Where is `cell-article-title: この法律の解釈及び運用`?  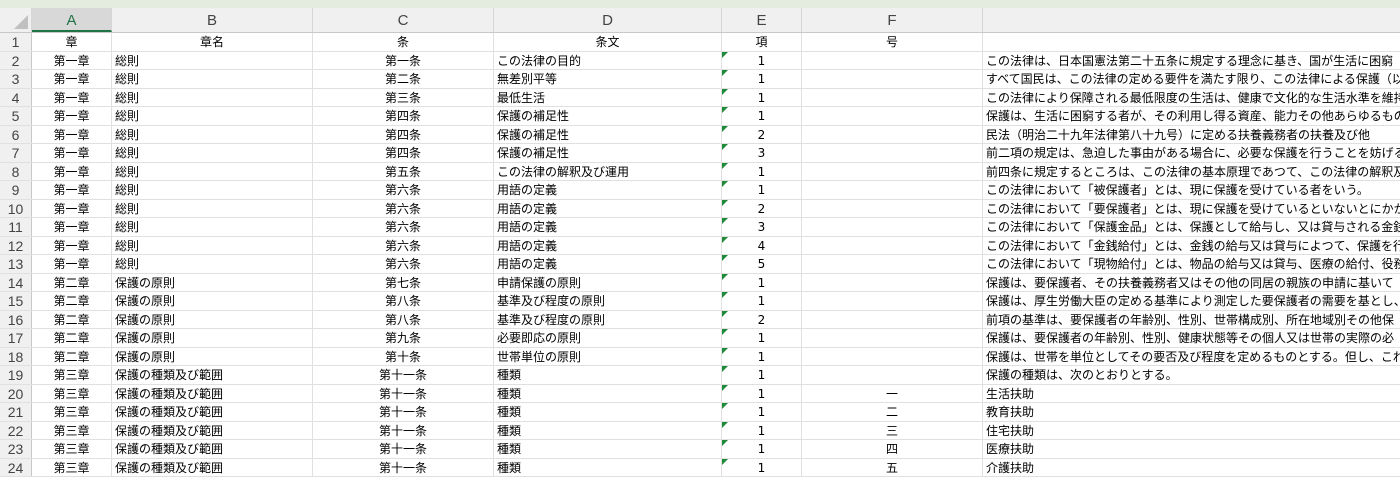
cell-article-title: この法律の解釈及び運用 is located at coordinates (608, 171).